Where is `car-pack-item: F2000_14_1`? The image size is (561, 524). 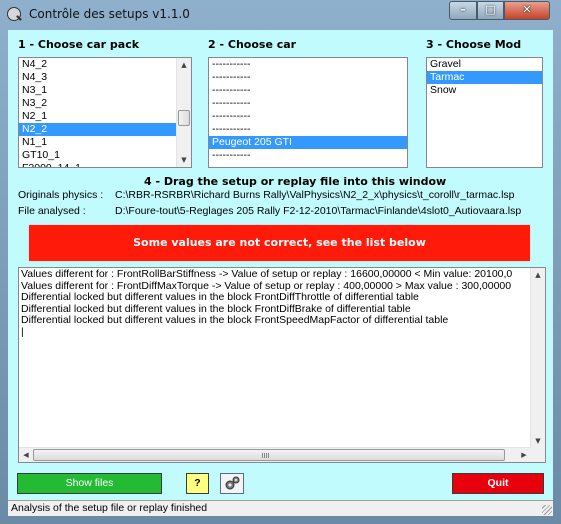 car-pack-item: F2000_14_1 is located at coordinates (105, 164).